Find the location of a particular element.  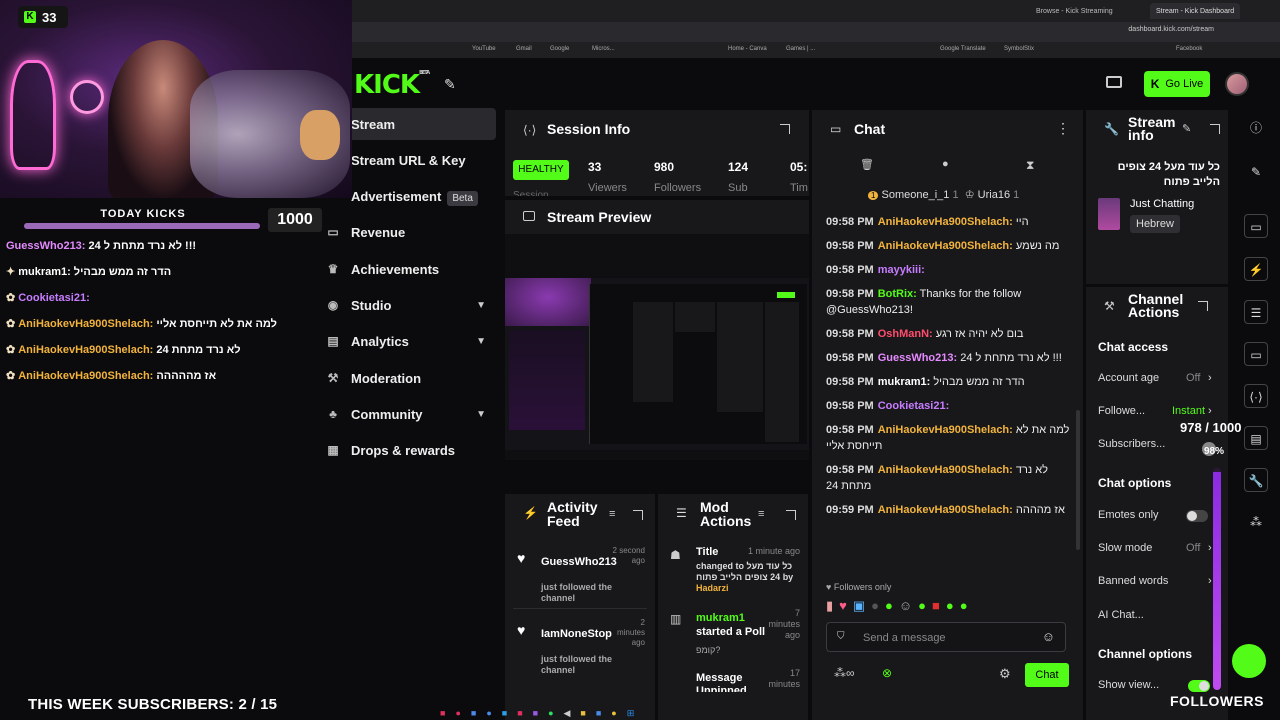

gear-icon: ⚙ is located at coordinates (1005, 674).